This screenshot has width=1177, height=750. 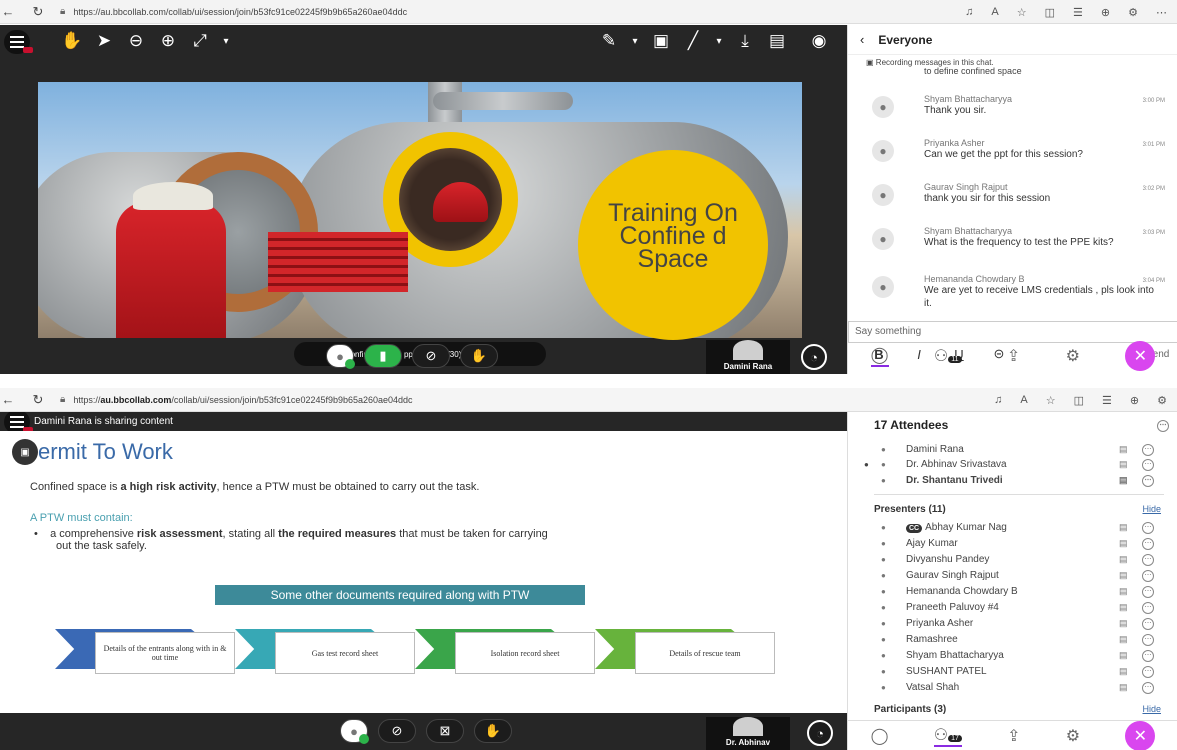 What do you see at coordinates (1012, 623) in the screenshot?
I see `attendee-row: ● Priyanka Asher ▤ ⋯` at bounding box center [1012, 623].